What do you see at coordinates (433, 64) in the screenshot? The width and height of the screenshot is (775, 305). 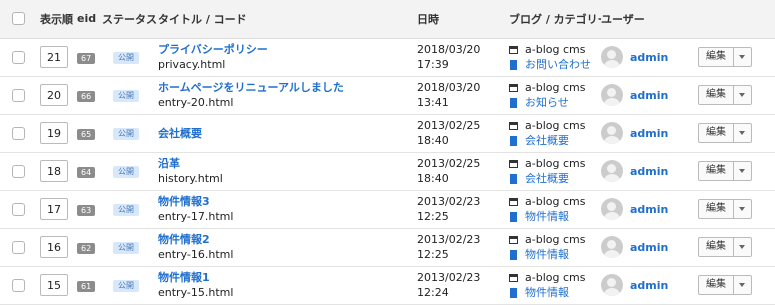 I see `entry-time: 17:39` at bounding box center [433, 64].